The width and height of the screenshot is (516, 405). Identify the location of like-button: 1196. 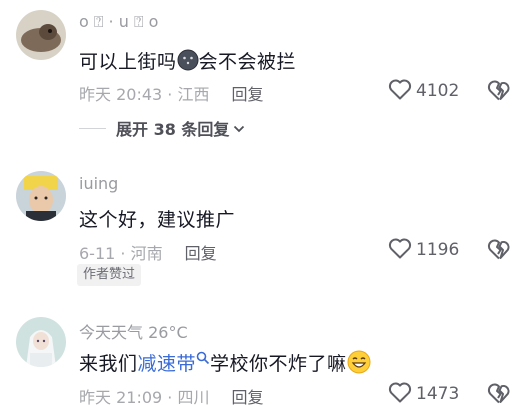
(423, 250).